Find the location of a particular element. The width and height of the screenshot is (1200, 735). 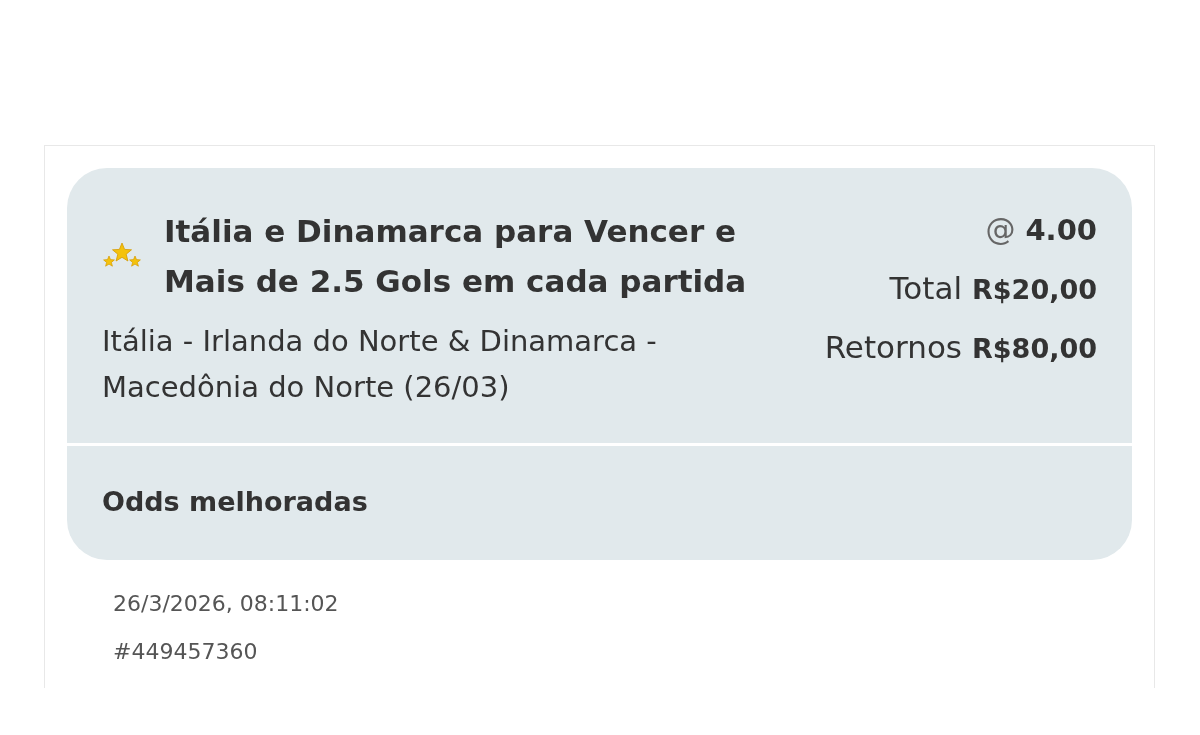

bet-reference: #449457360 is located at coordinates (185, 652).